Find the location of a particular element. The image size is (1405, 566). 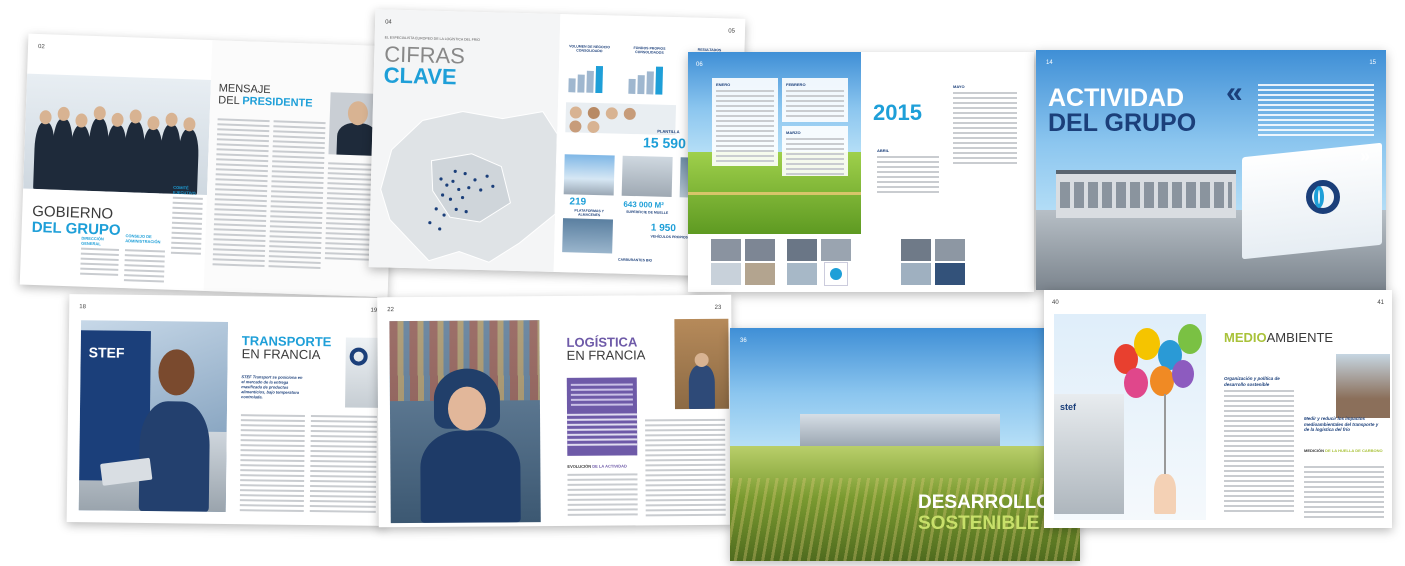

page-number: 40 is located at coordinates (1055, 303).